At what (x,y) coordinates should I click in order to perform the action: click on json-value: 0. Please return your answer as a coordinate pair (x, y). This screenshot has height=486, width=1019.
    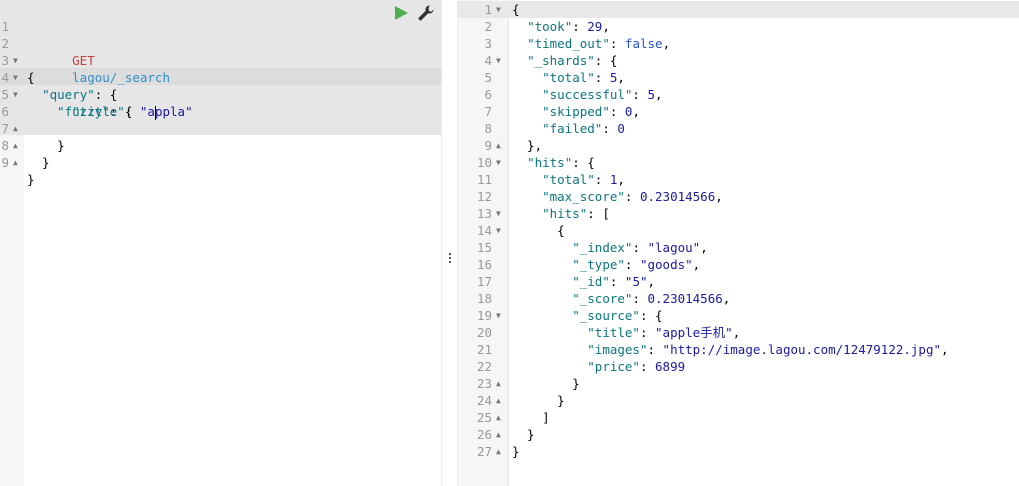
    Looking at the image, I should click on (621, 128).